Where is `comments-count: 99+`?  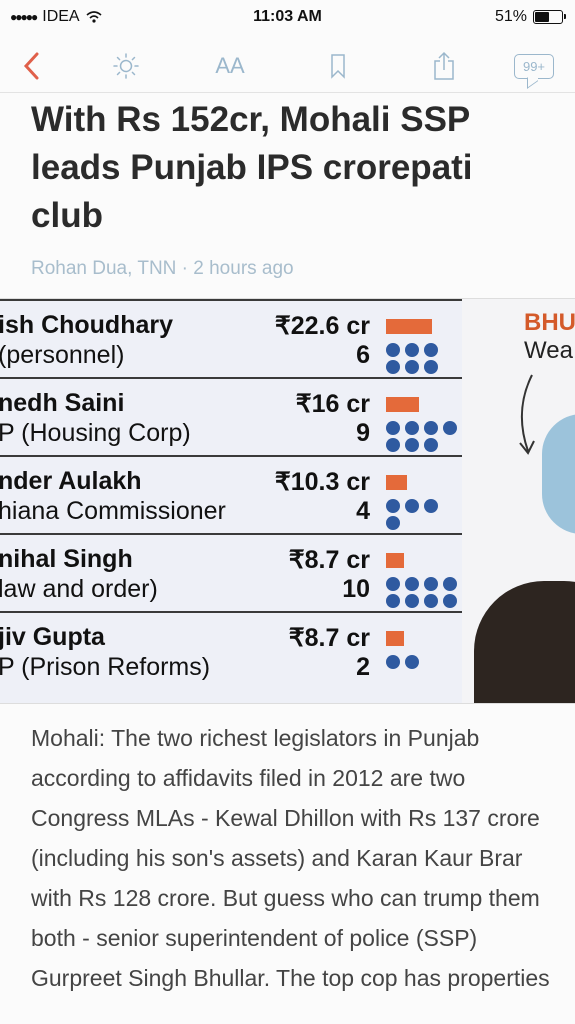
comments-count: 99+ is located at coordinates (534, 66).